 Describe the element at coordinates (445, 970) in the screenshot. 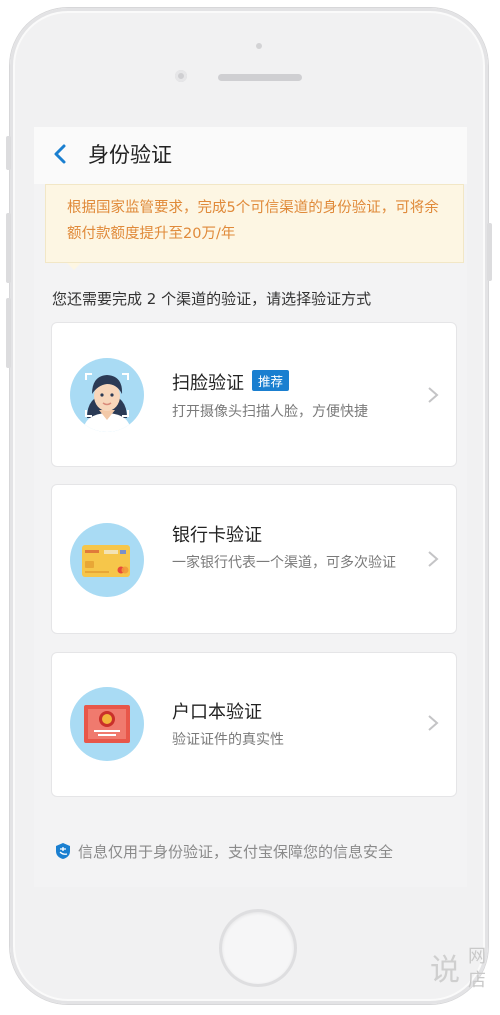

I see `watermark-char: 说` at that location.